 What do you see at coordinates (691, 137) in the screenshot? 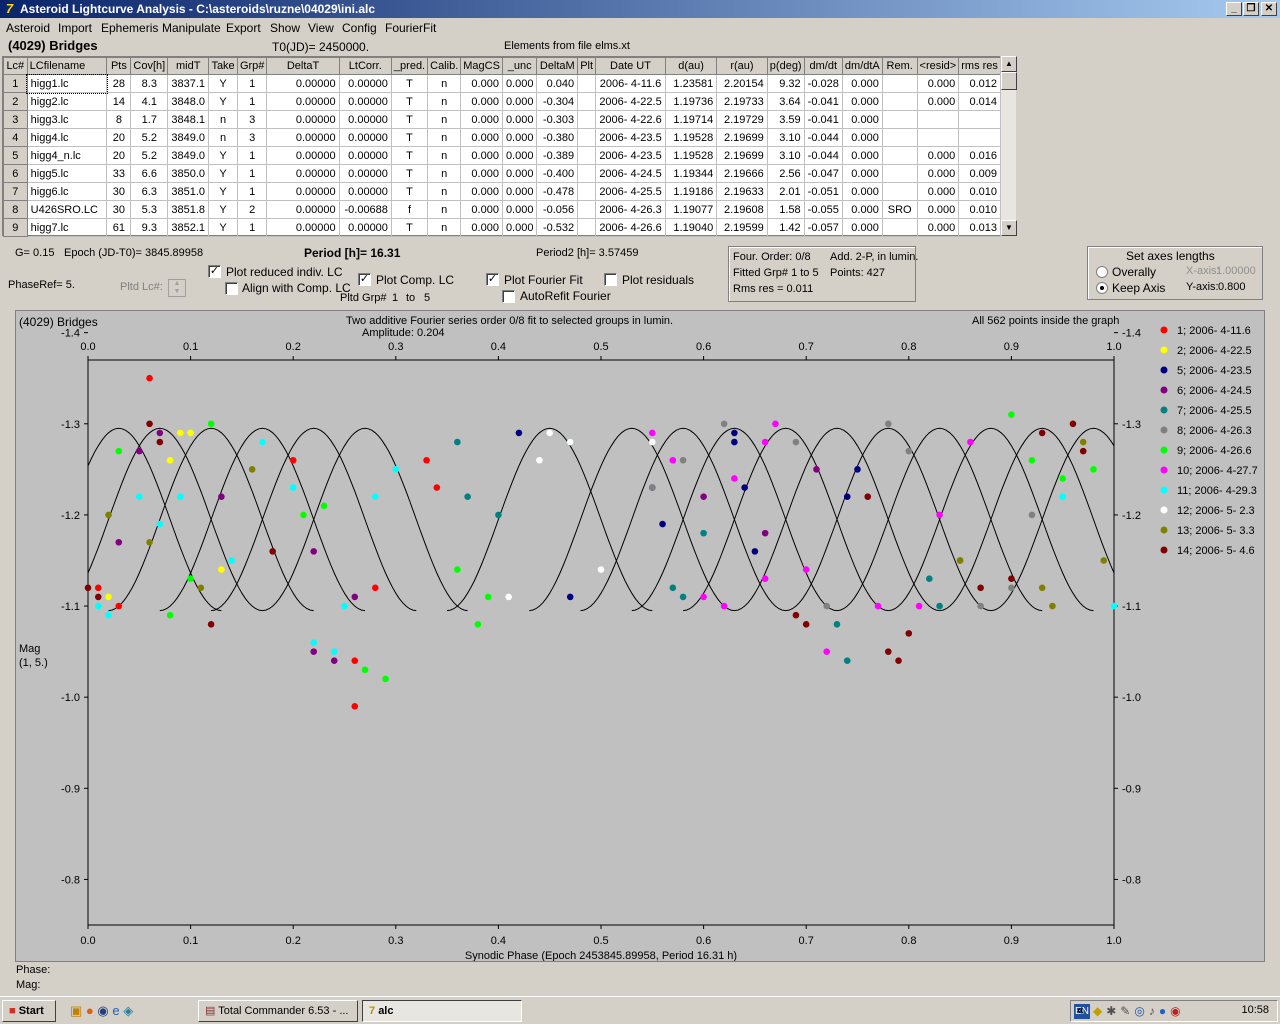
I see `table-cell: 1.19528` at bounding box center [691, 137].